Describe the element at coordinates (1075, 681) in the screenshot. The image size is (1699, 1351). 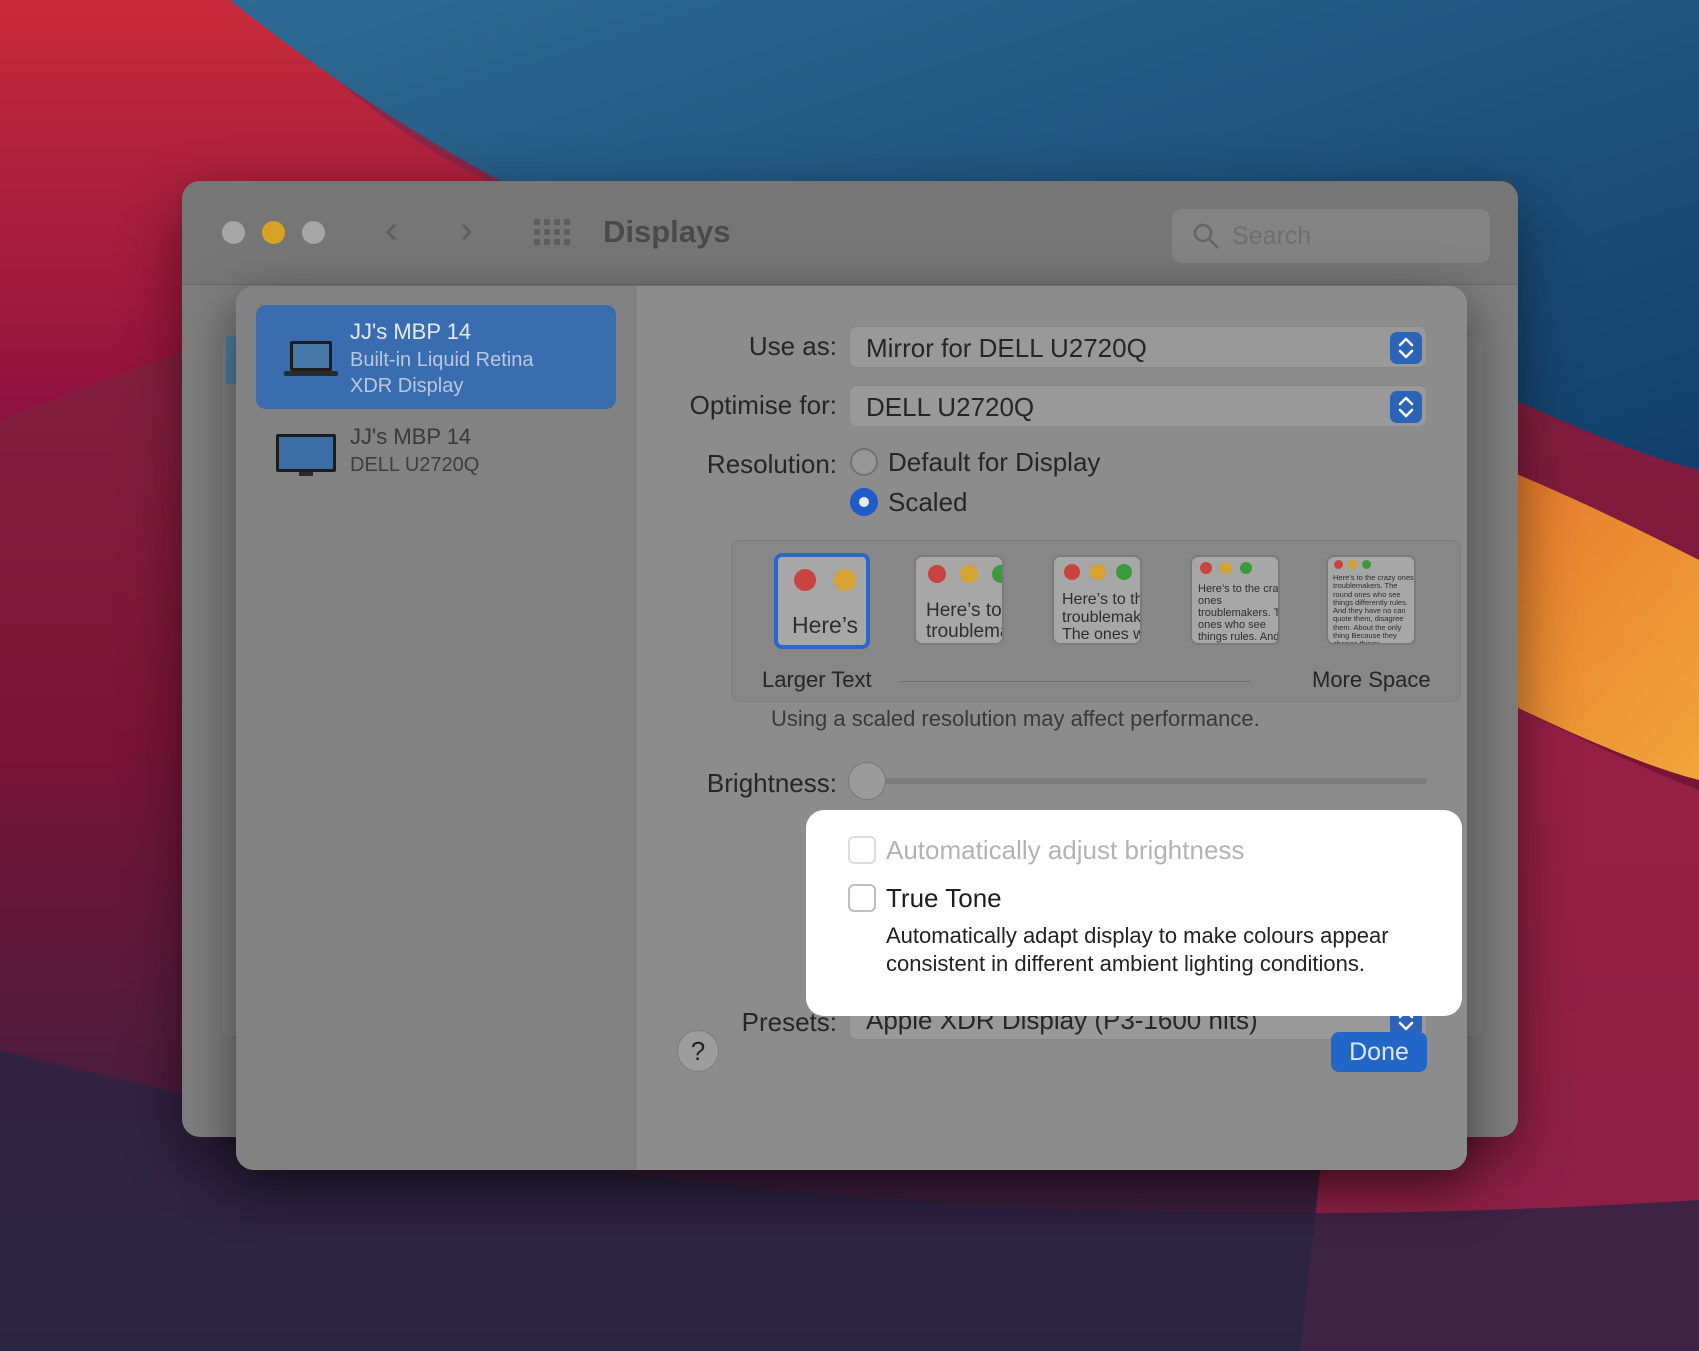
I see `scale-divider` at that location.